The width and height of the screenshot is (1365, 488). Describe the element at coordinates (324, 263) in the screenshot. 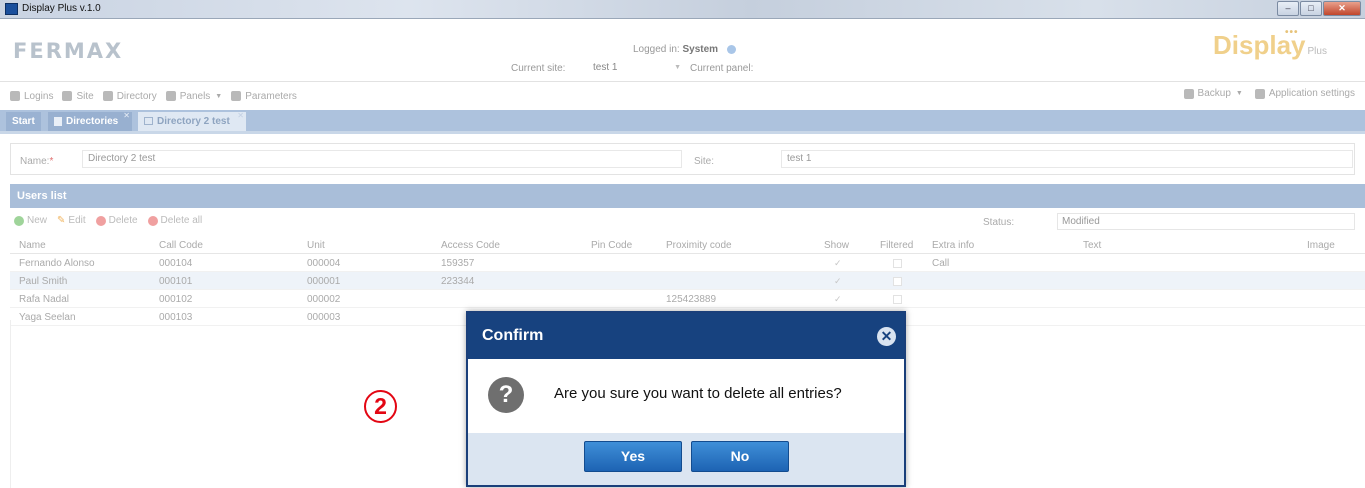

I see `cell-unit: 000004` at that location.